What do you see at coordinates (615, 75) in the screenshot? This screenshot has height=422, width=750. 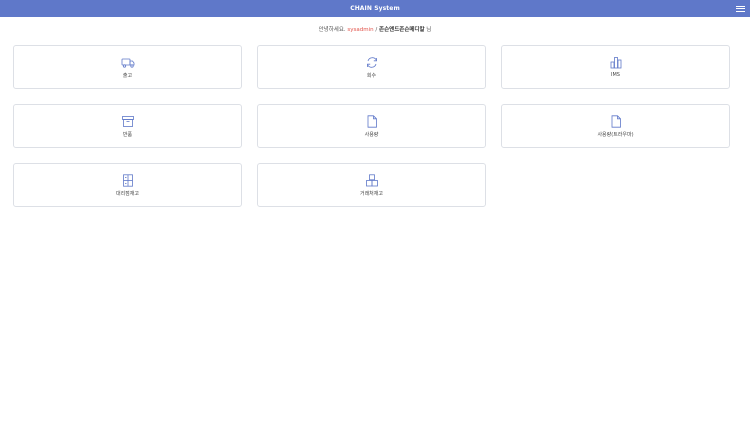 I see `tile-label: IMS` at bounding box center [615, 75].